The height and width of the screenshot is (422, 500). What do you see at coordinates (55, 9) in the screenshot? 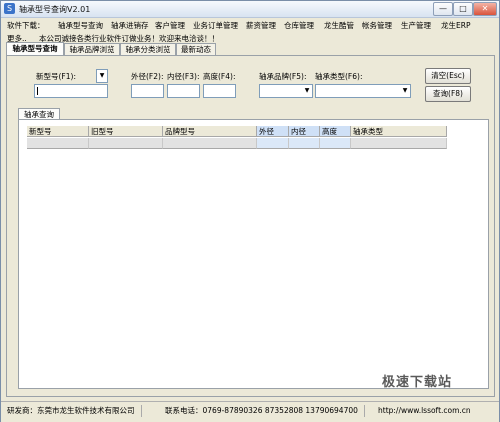
I see `window-title: 轴承型号查询V2.01` at bounding box center [55, 9].